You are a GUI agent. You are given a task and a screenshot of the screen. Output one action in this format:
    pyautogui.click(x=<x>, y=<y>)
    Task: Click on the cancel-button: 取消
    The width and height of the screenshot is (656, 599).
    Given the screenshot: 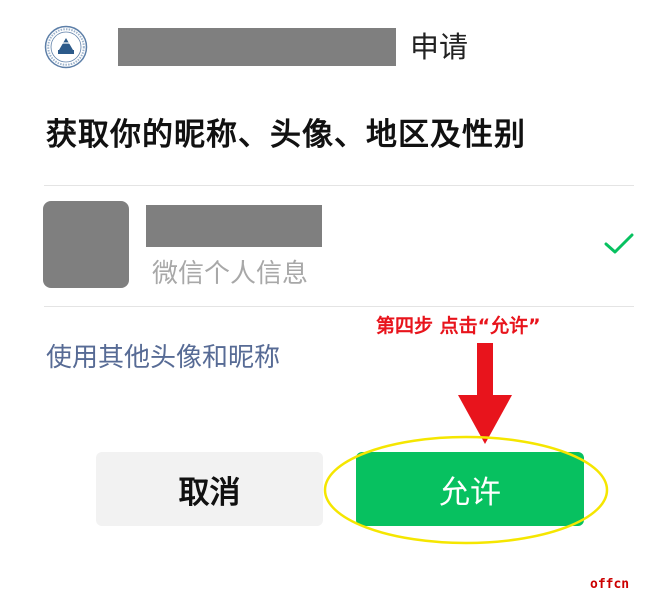 What is the action you would take?
    pyautogui.click(x=209, y=489)
    